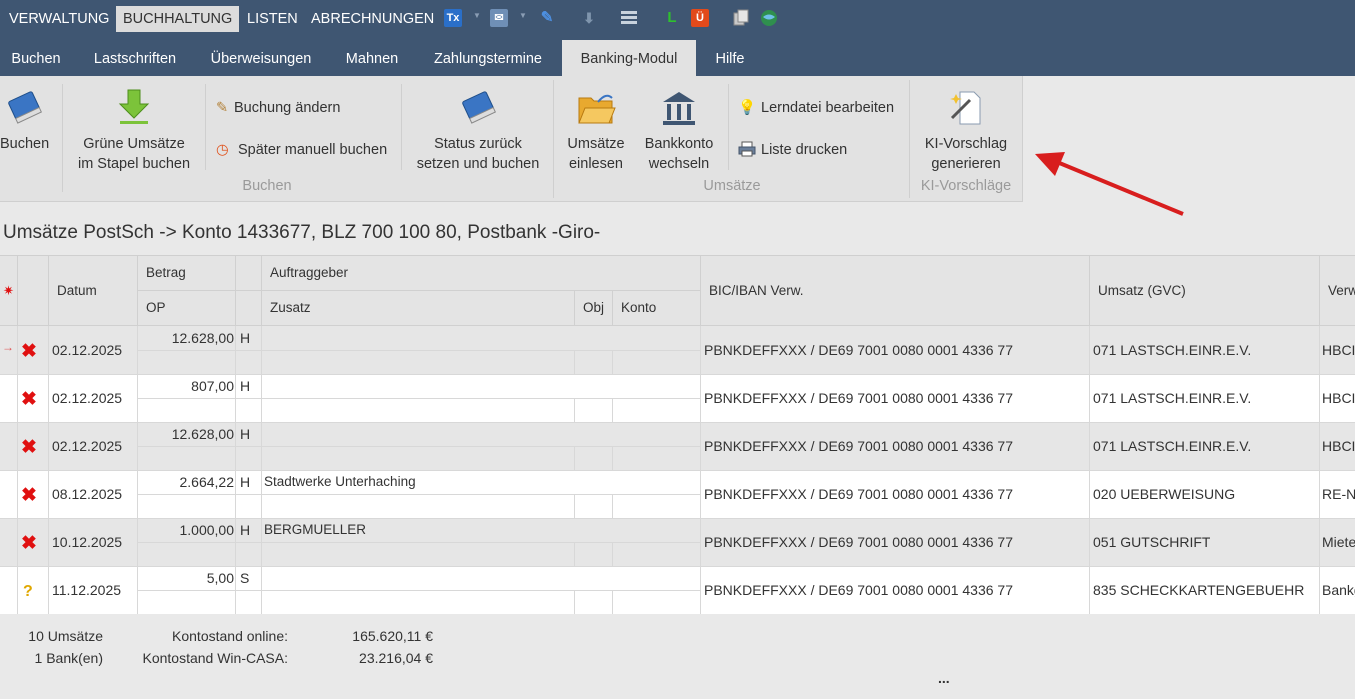 The image size is (1355, 699). Describe the element at coordinates (261, 58) in the screenshot. I see `tab-ueberweisungen: Überweisungen` at that location.